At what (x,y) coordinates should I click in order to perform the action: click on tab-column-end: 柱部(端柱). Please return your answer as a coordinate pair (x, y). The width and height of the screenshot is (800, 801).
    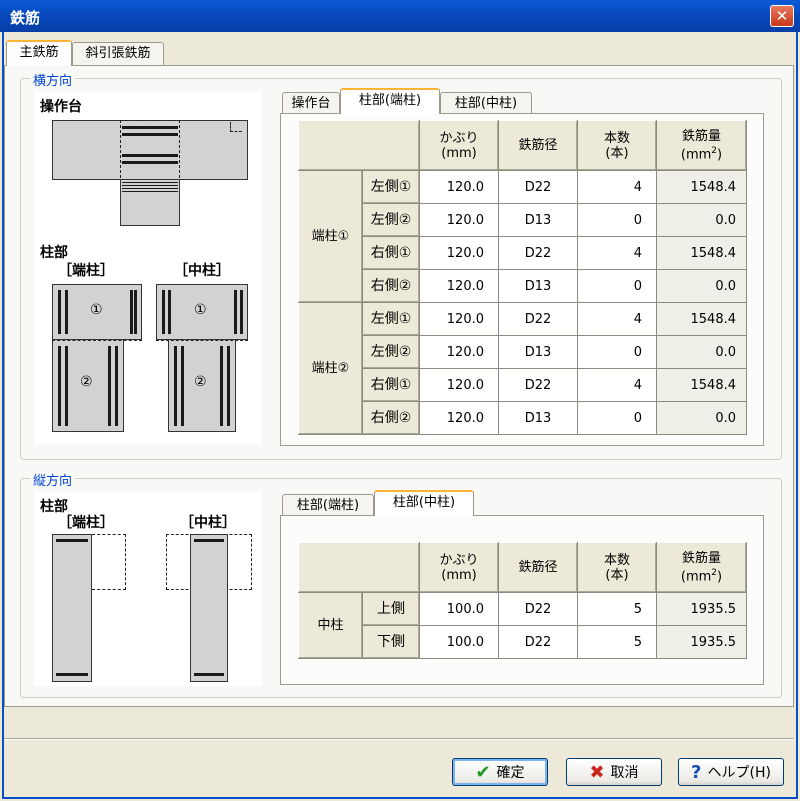
    Looking at the image, I should click on (390, 101).